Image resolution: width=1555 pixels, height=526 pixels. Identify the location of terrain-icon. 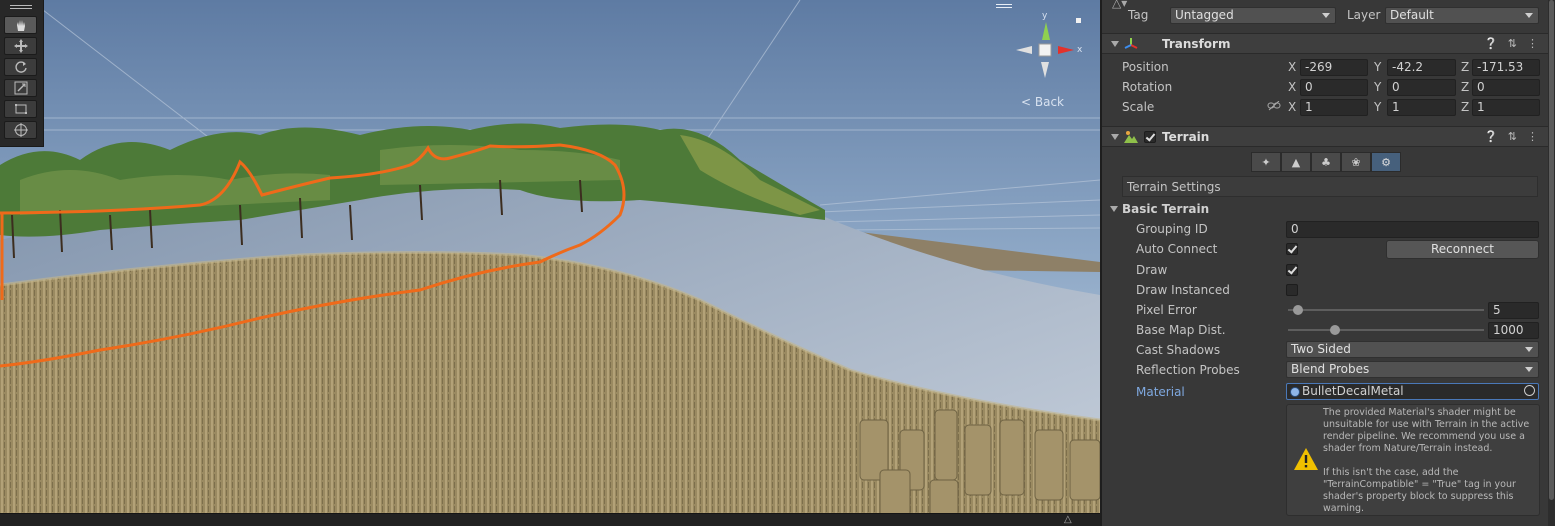
(1131, 137).